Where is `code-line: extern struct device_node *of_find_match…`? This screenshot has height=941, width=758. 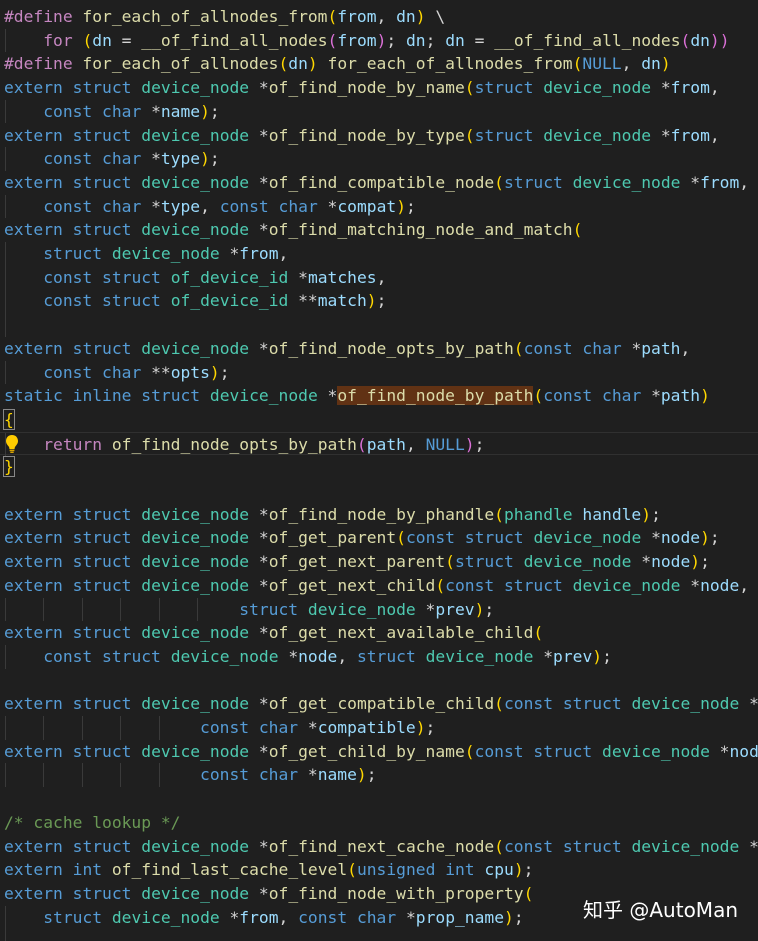
code-line: extern struct device_node *of_find_match… is located at coordinates (379, 230).